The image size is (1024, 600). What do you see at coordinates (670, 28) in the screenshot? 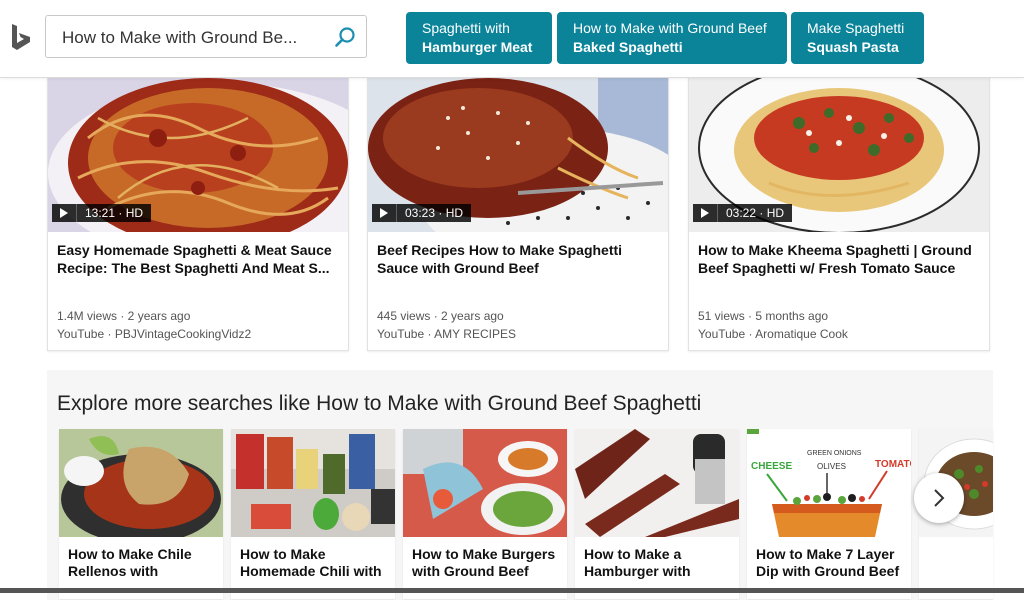
I see `chip-line1: How to Make with Ground Beef` at bounding box center [670, 28].